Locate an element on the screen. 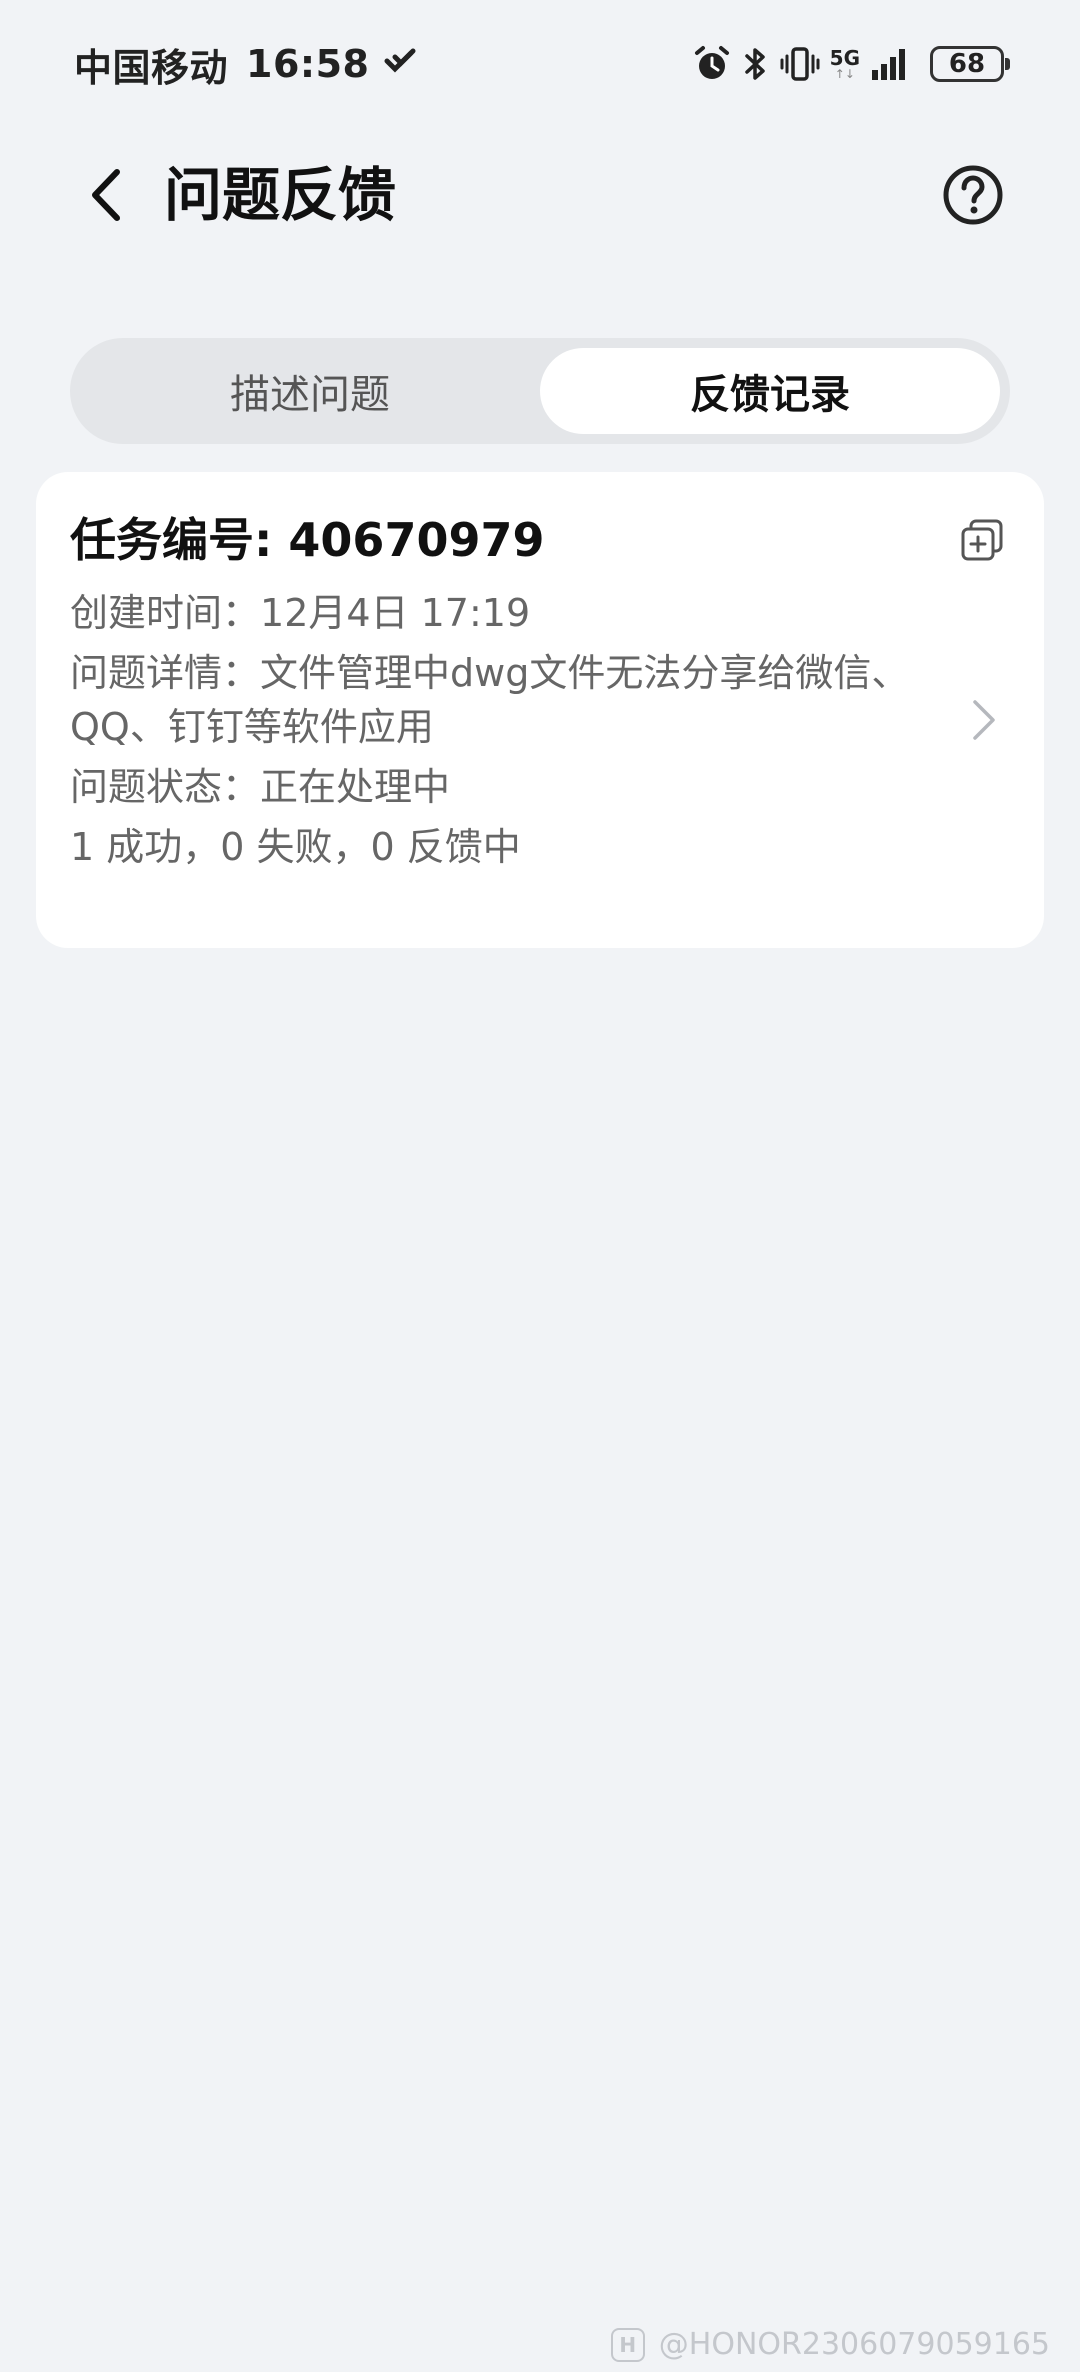 This screenshot has width=1080, height=2372. problem-status-row: 问题状态： 正在处理中 is located at coordinates (510, 787).